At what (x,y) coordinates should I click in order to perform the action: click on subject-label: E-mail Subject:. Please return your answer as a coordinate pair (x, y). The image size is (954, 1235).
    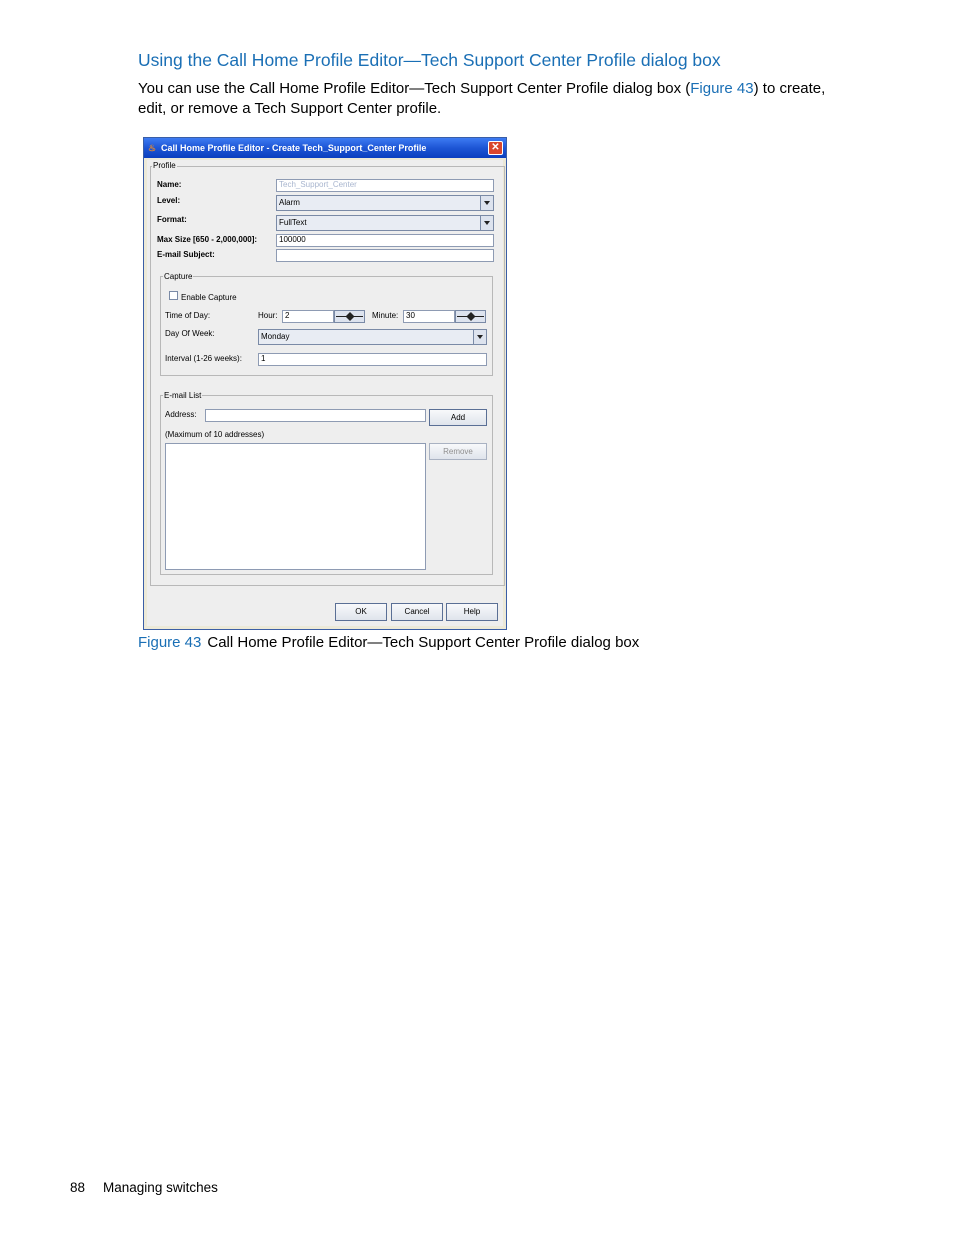
    Looking at the image, I should click on (186, 254).